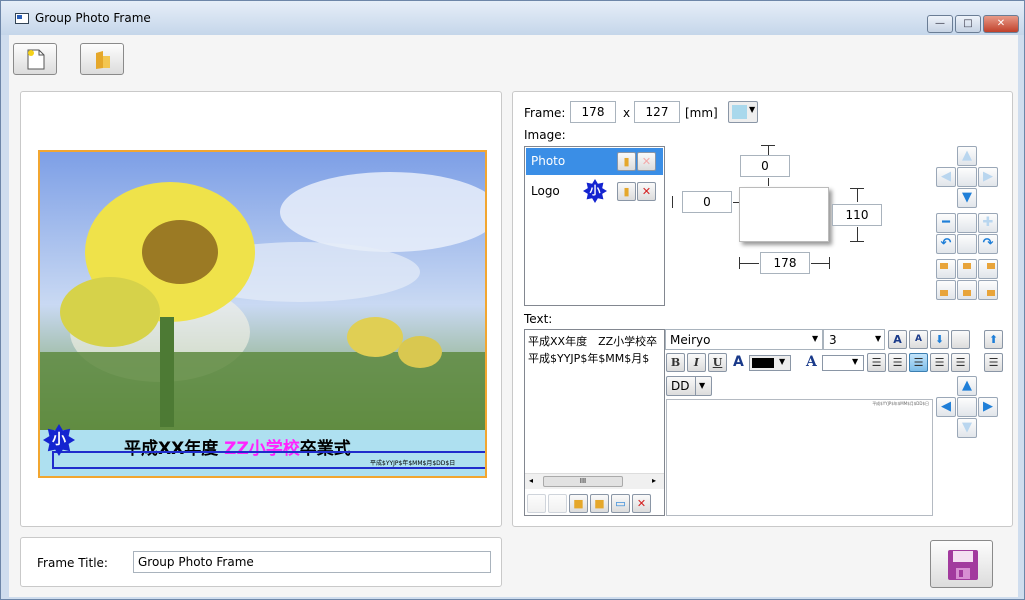 The image size is (1025, 600). What do you see at coordinates (689, 386) in the screenshot?
I see `date-format-select: DD ▼` at bounding box center [689, 386].